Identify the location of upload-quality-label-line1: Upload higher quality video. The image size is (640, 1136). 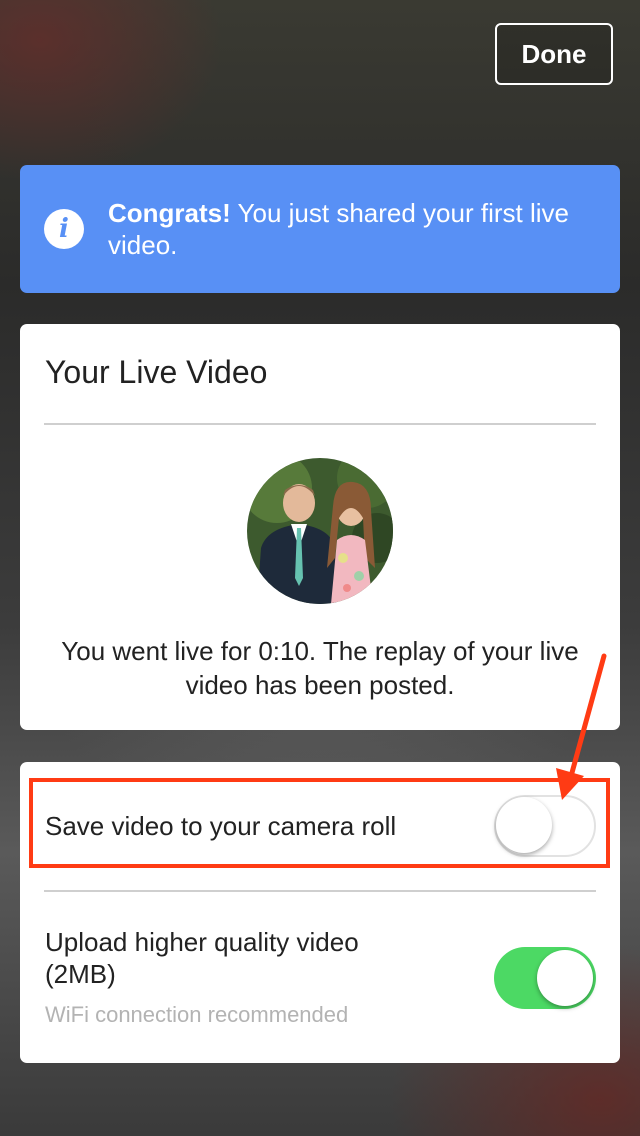
(202, 942).